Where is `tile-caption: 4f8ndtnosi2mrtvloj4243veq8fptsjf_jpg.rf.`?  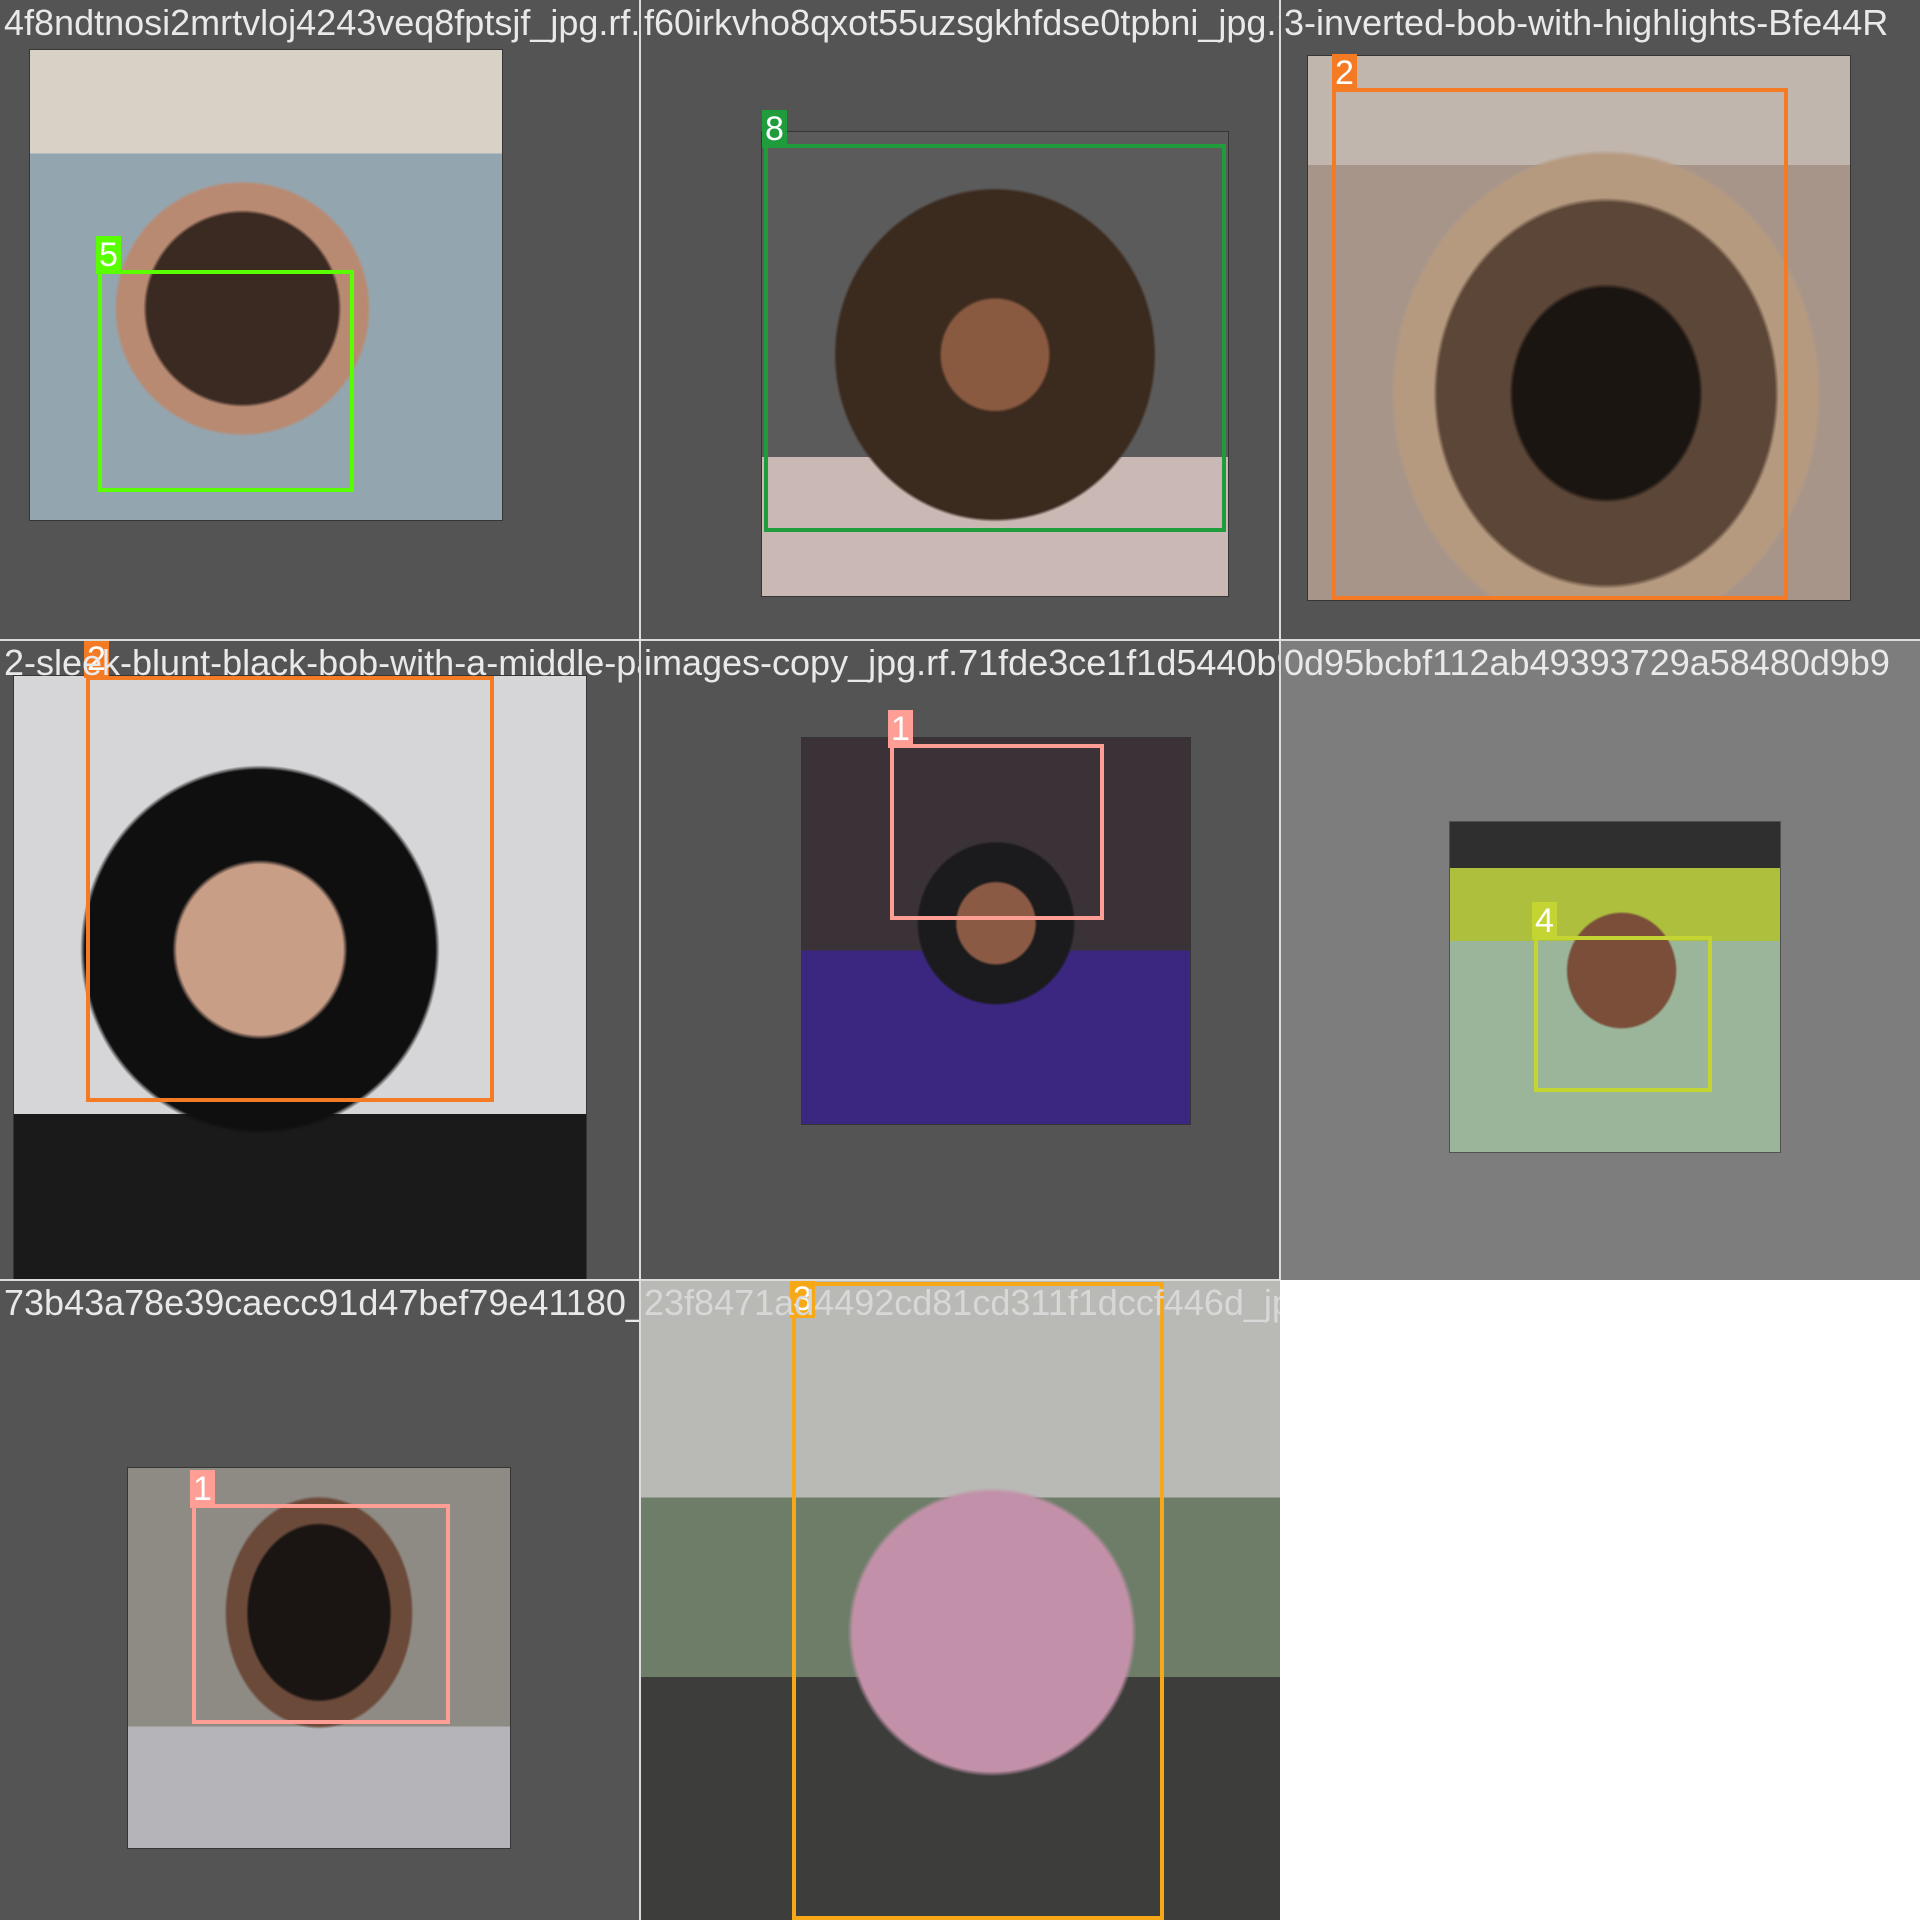
tile-caption: 4f8ndtnosi2mrtvloj4243veq8fptsjf_jpg.rf. is located at coordinates (322, 22).